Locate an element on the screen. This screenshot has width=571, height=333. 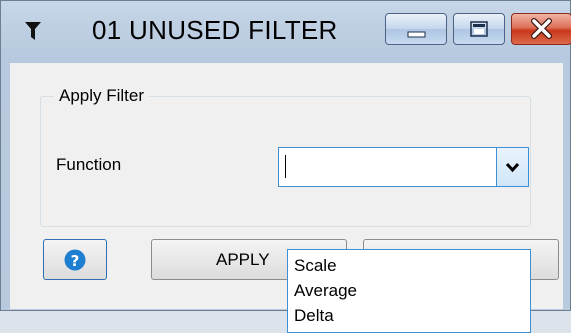
function-dropdown-list: Scale Average Delta is located at coordinates (409, 291).